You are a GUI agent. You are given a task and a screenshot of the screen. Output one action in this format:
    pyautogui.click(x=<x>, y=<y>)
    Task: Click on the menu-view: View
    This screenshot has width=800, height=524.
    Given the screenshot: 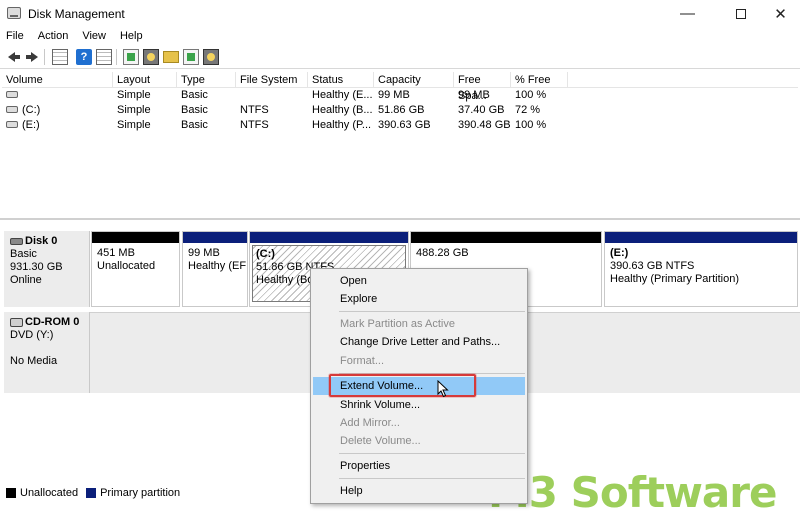 What is the action you would take?
    pyautogui.click(x=94, y=36)
    